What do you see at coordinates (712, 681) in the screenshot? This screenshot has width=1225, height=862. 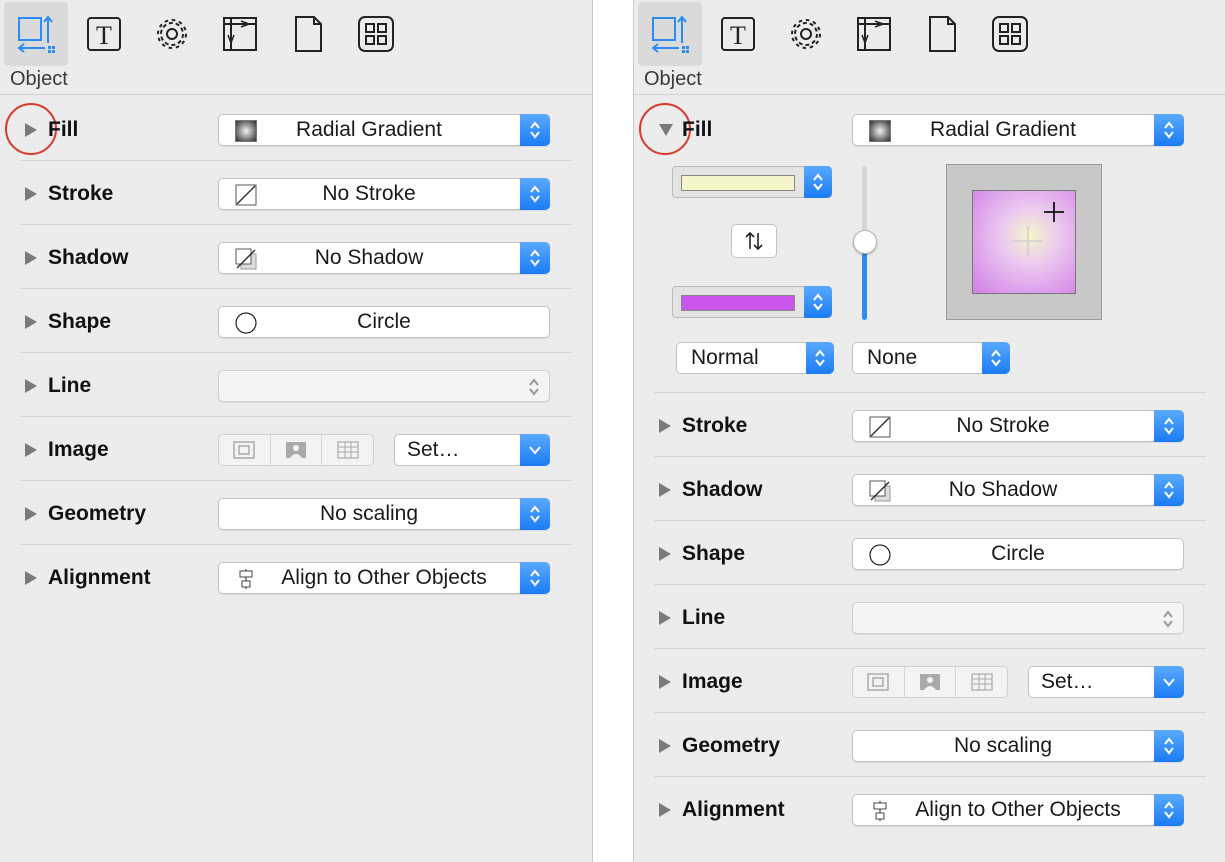 I see `image-label: Image` at bounding box center [712, 681].